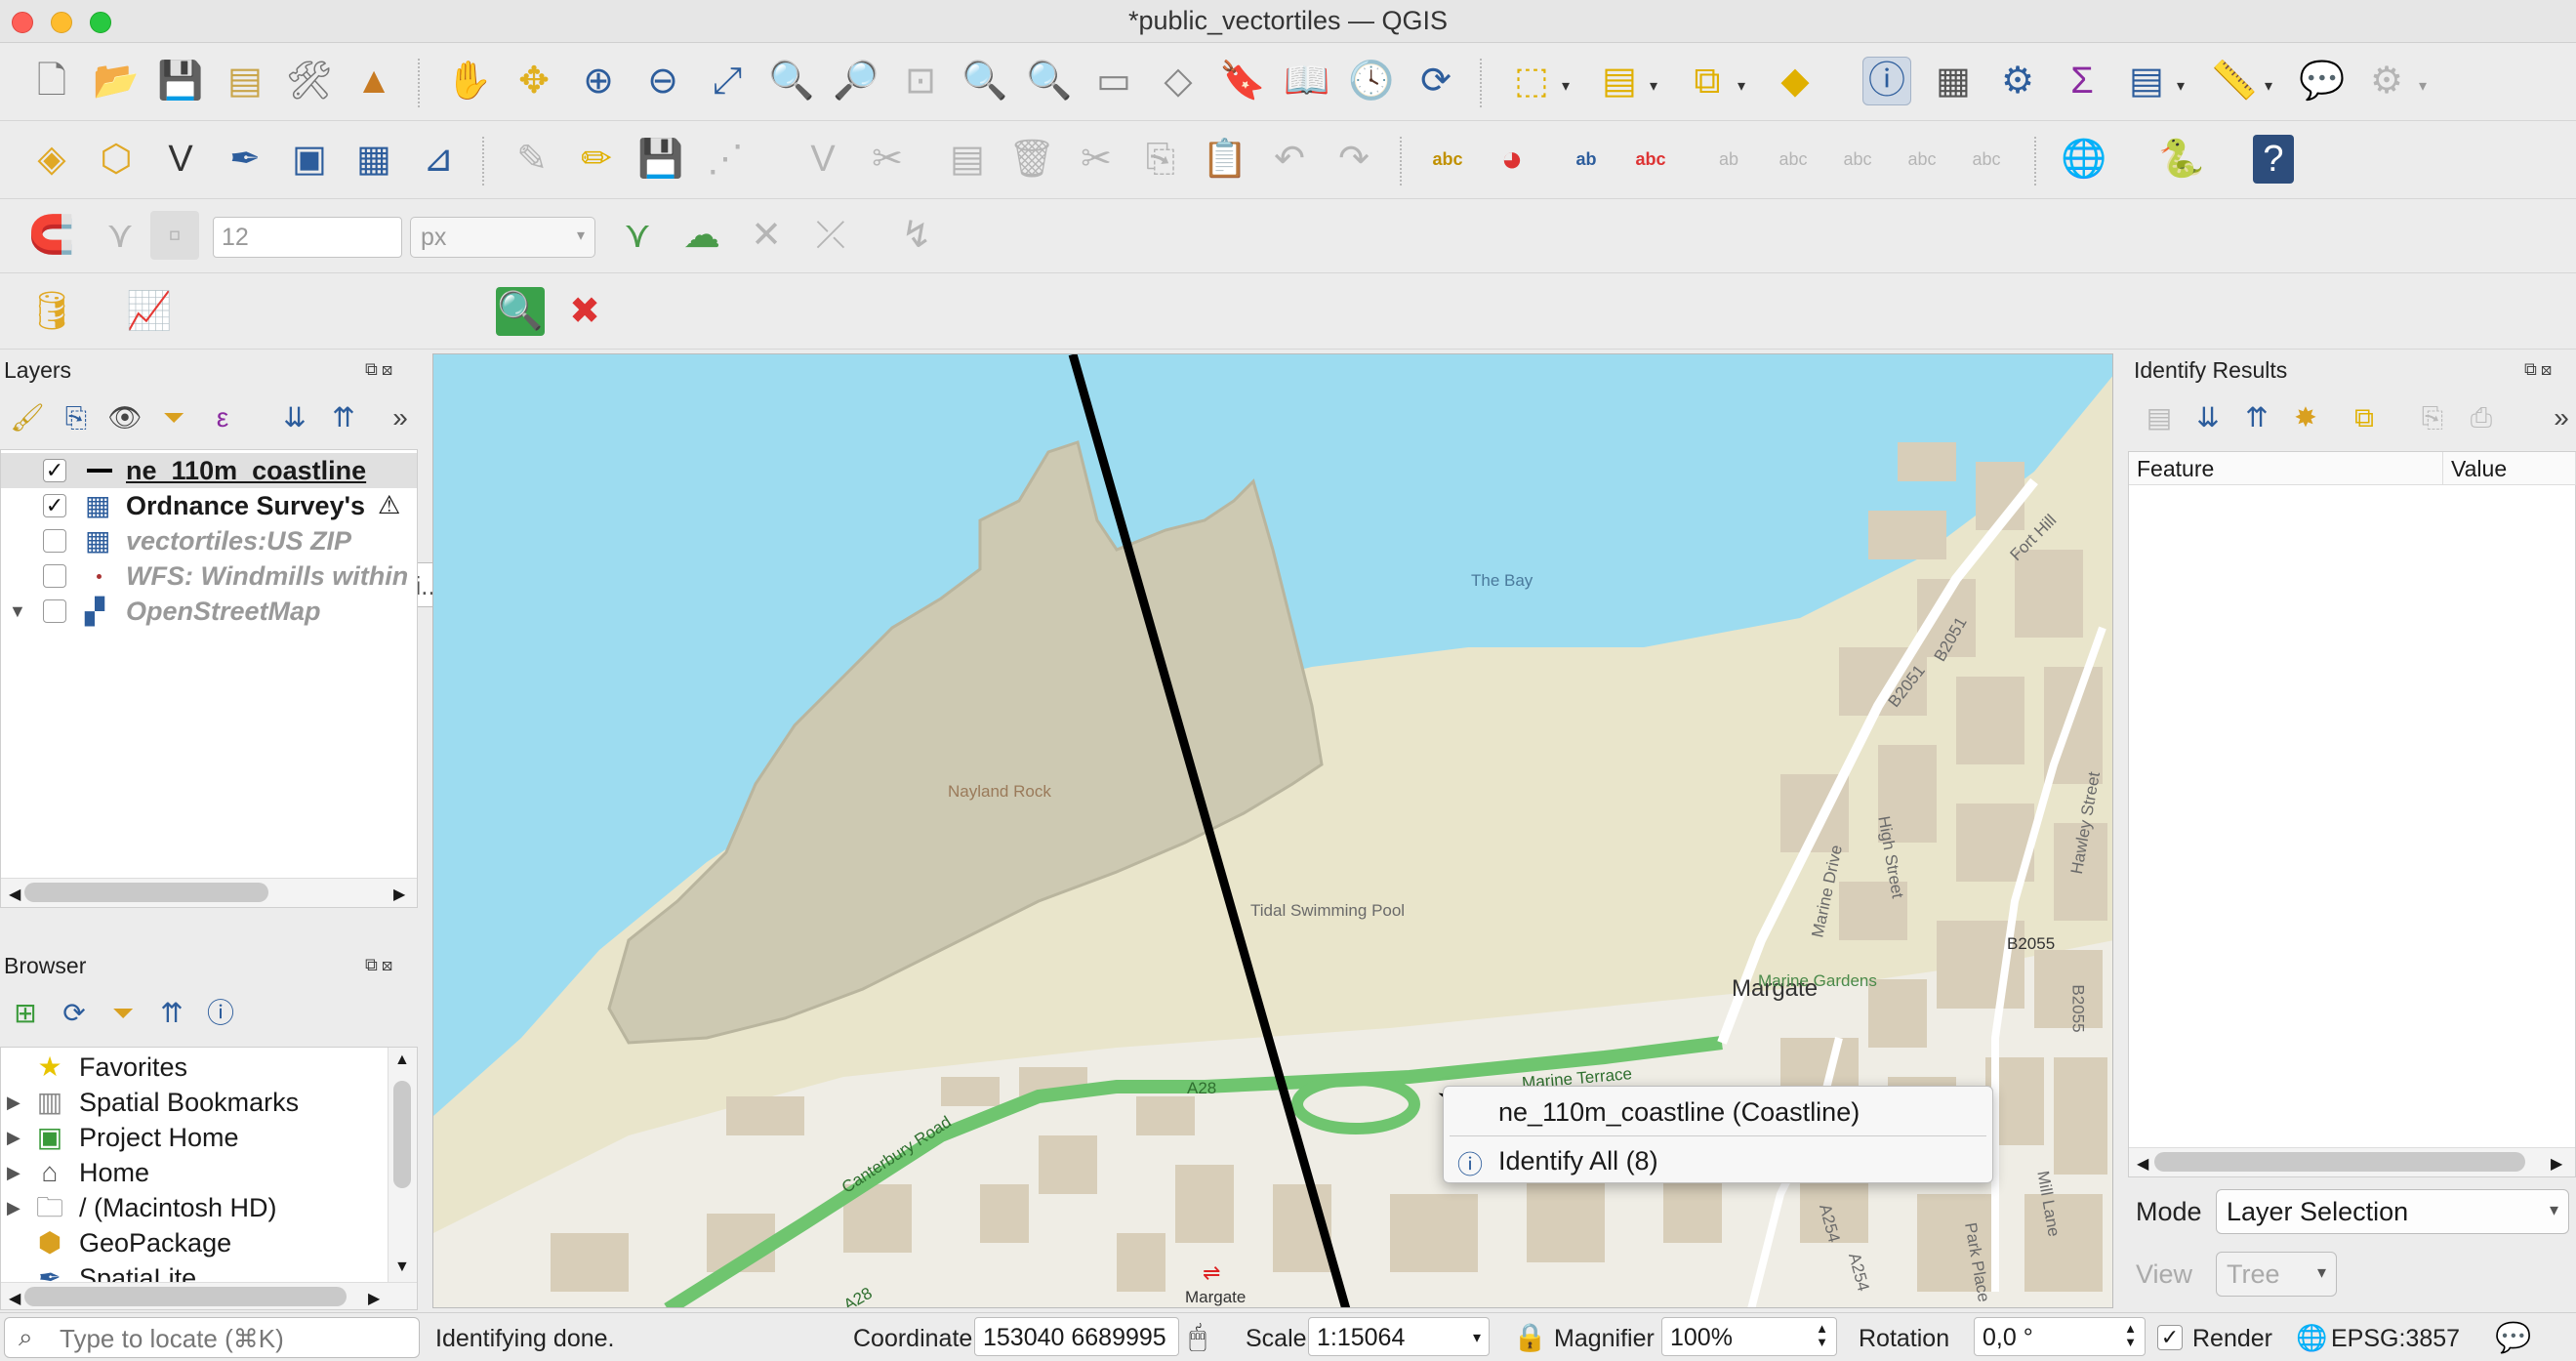  I want to click on panel-float-close-icon: ⧉⊠, so click(380, 369).